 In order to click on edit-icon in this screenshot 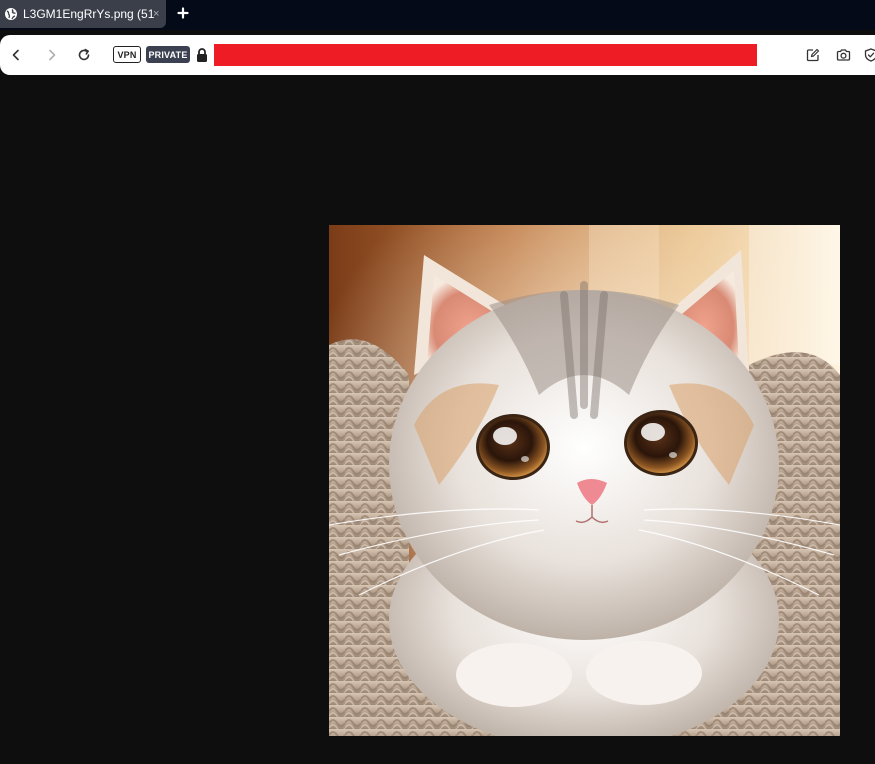, I will do `click(813, 55)`.